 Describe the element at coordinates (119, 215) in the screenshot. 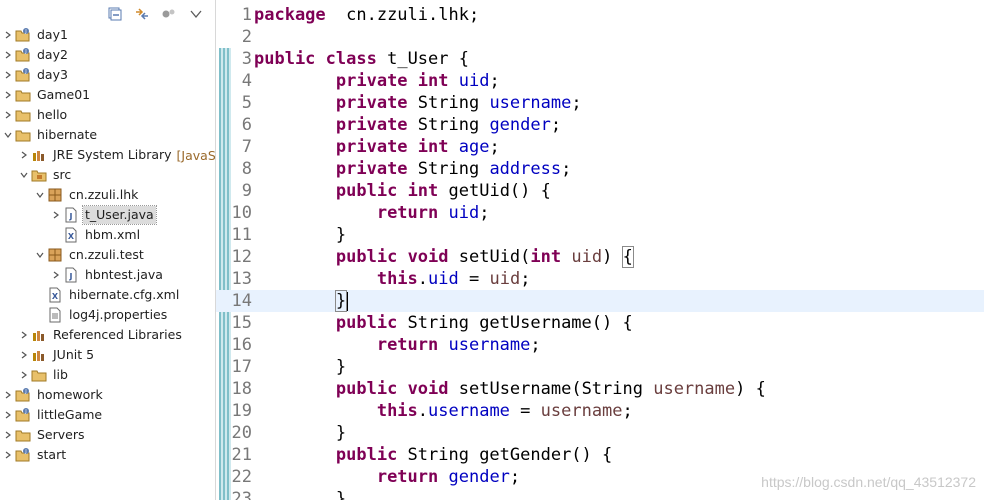

I see `tree-item-label: t_User.java` at that location.